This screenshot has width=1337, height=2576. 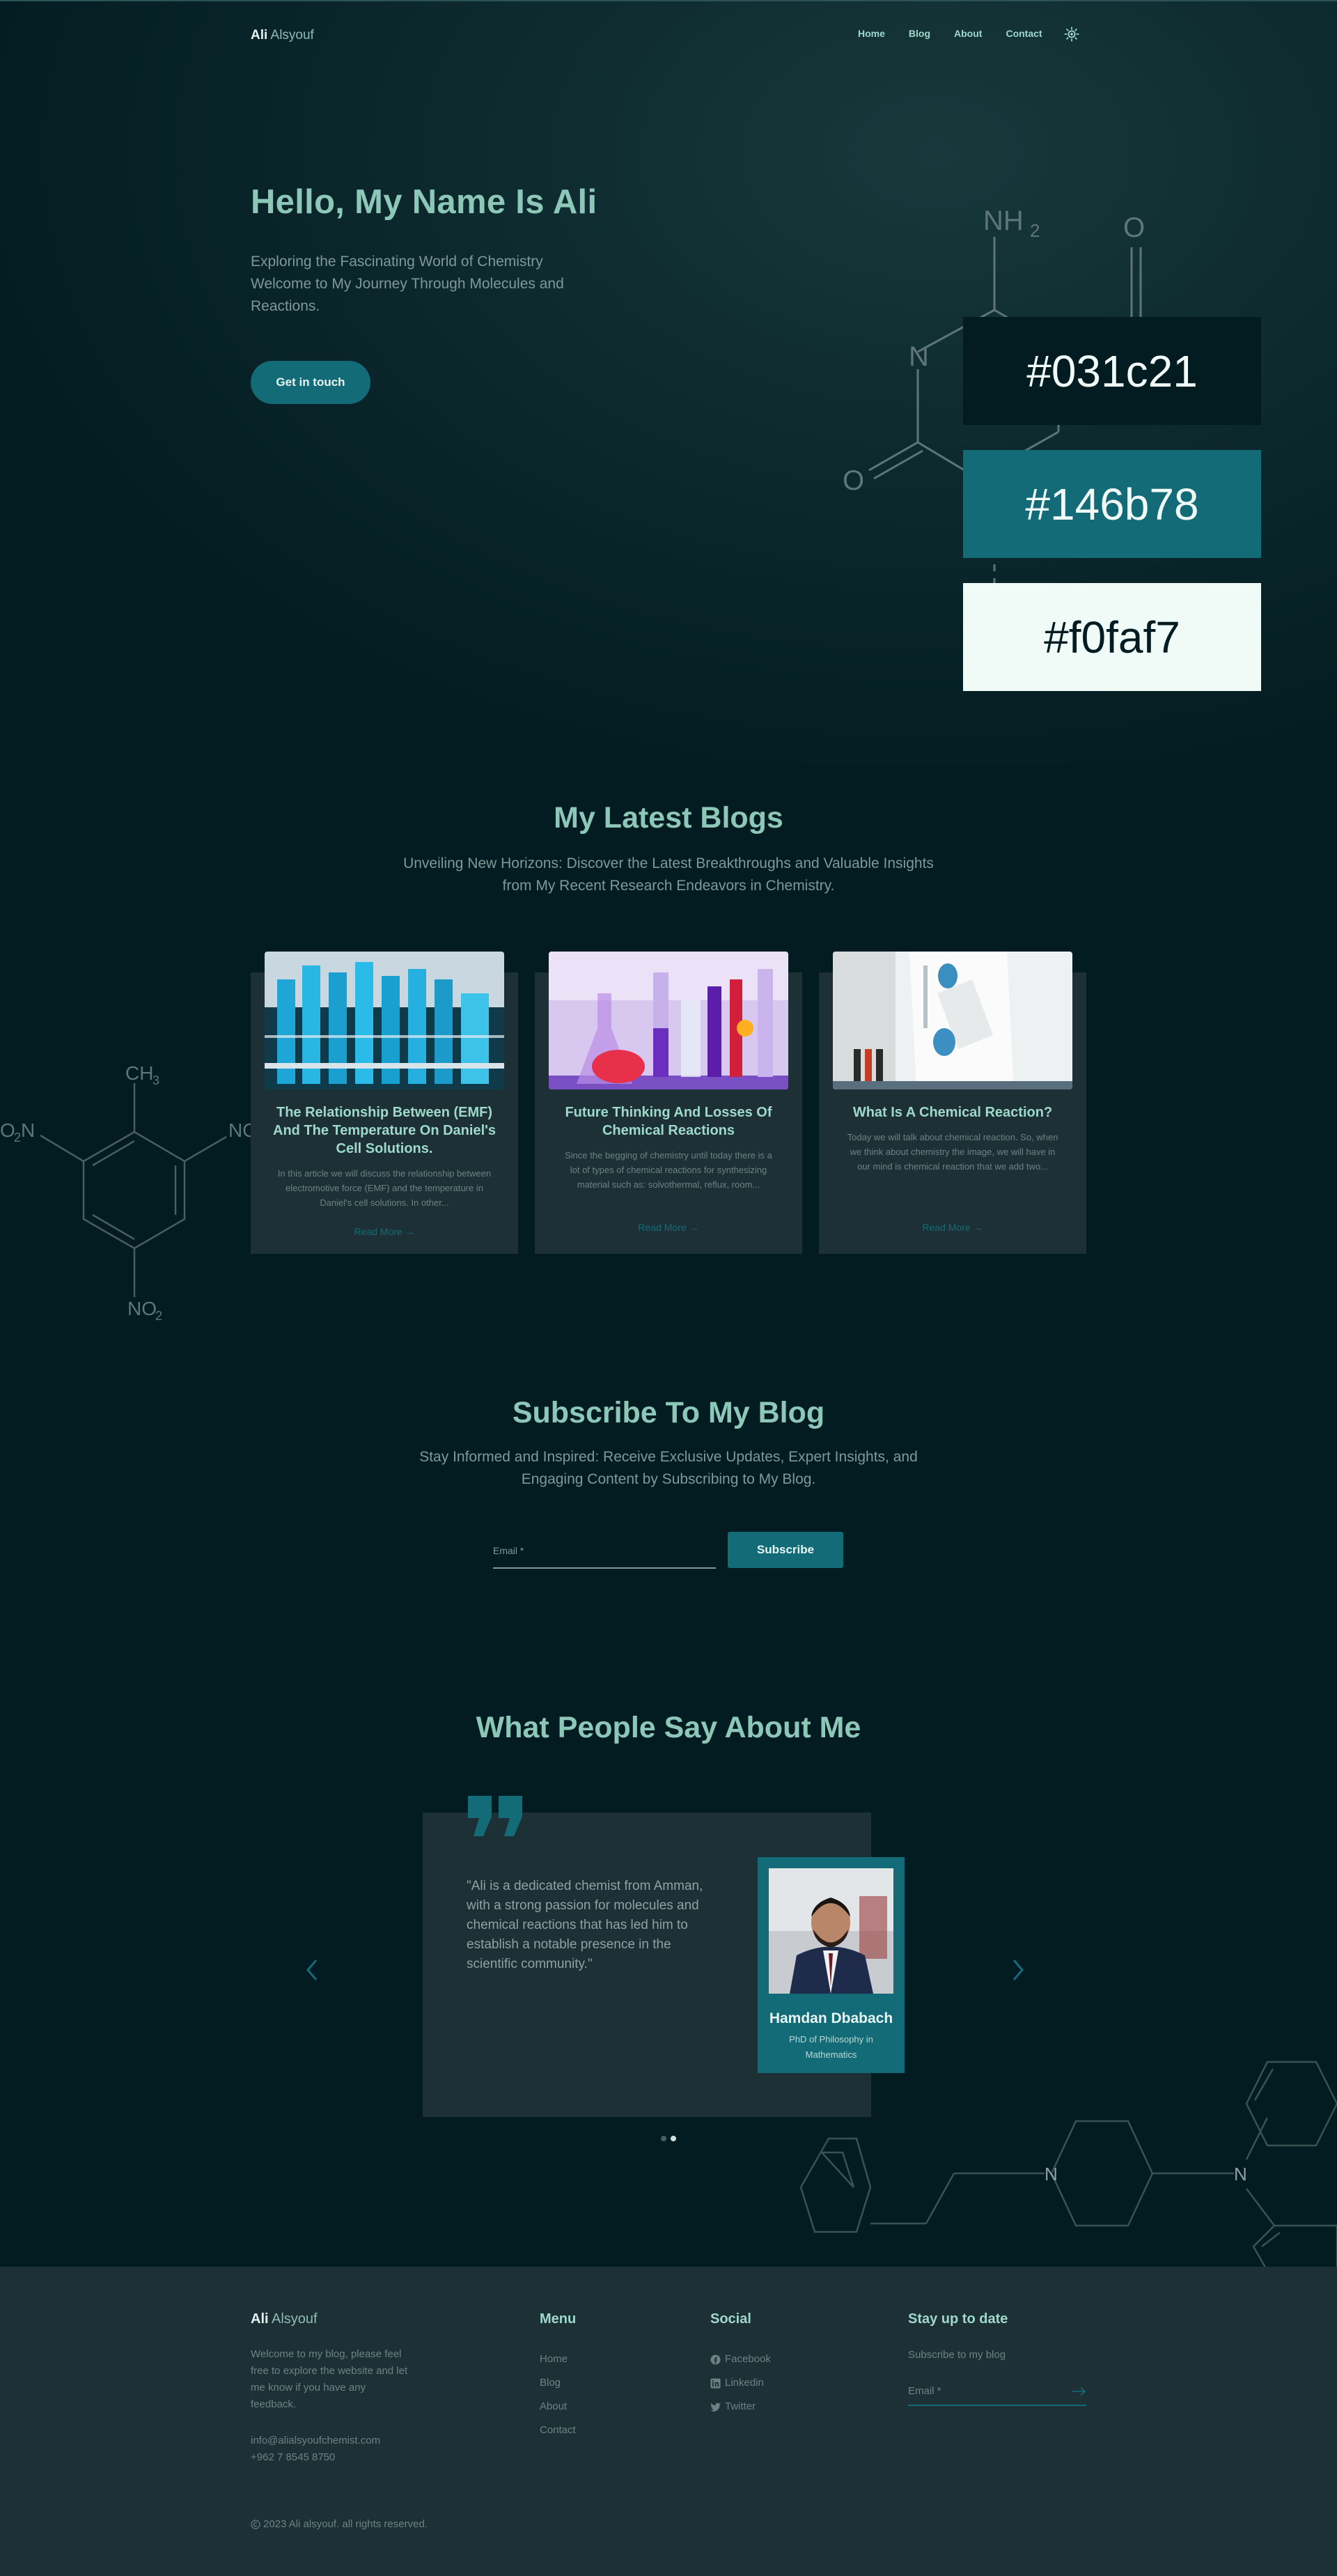 I want to click on theme-toggle-icon, so click(x=1072, y=34).